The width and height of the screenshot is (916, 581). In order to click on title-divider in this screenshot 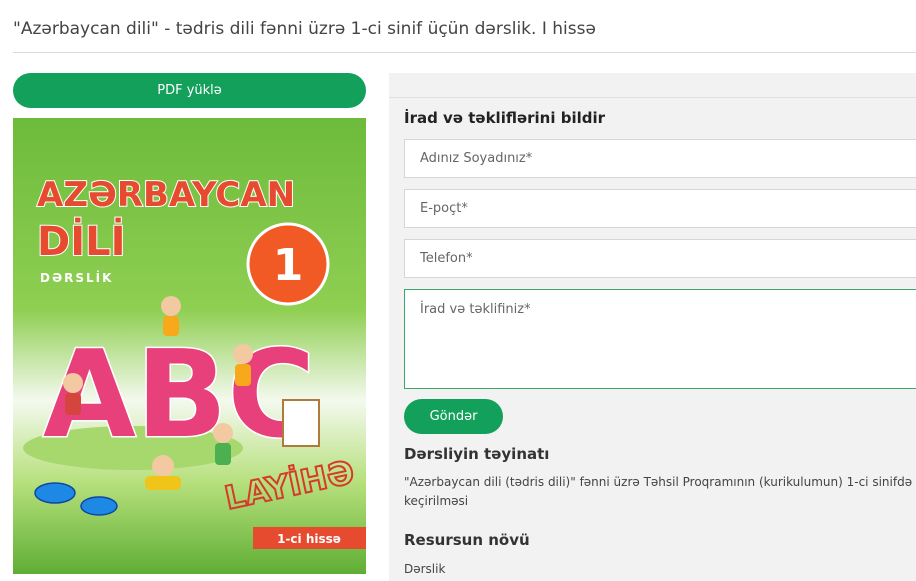, I will do `click(464, 52)`.